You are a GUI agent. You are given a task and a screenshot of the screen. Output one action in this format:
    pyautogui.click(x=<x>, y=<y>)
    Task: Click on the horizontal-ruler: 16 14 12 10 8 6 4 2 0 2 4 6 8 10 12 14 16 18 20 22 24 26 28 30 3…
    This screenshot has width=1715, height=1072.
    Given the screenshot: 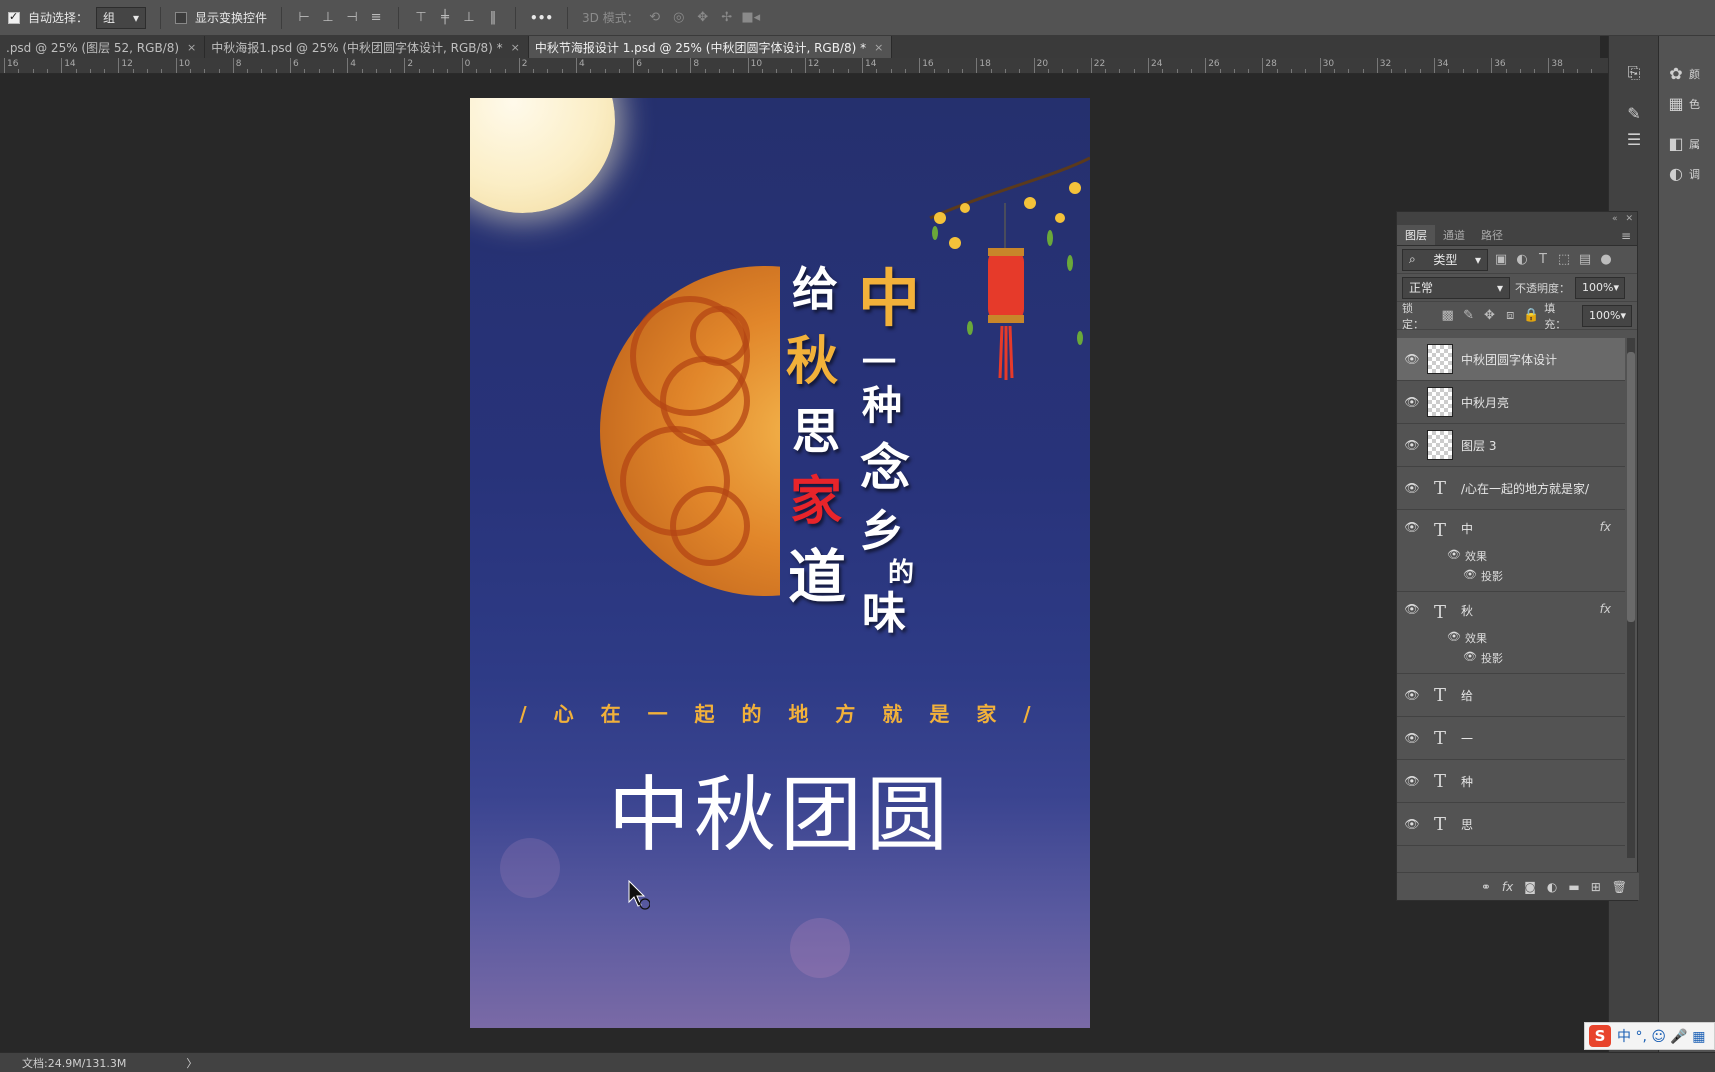 What is the action you would take?
    pyautogui.click(x=804, y=66)
    